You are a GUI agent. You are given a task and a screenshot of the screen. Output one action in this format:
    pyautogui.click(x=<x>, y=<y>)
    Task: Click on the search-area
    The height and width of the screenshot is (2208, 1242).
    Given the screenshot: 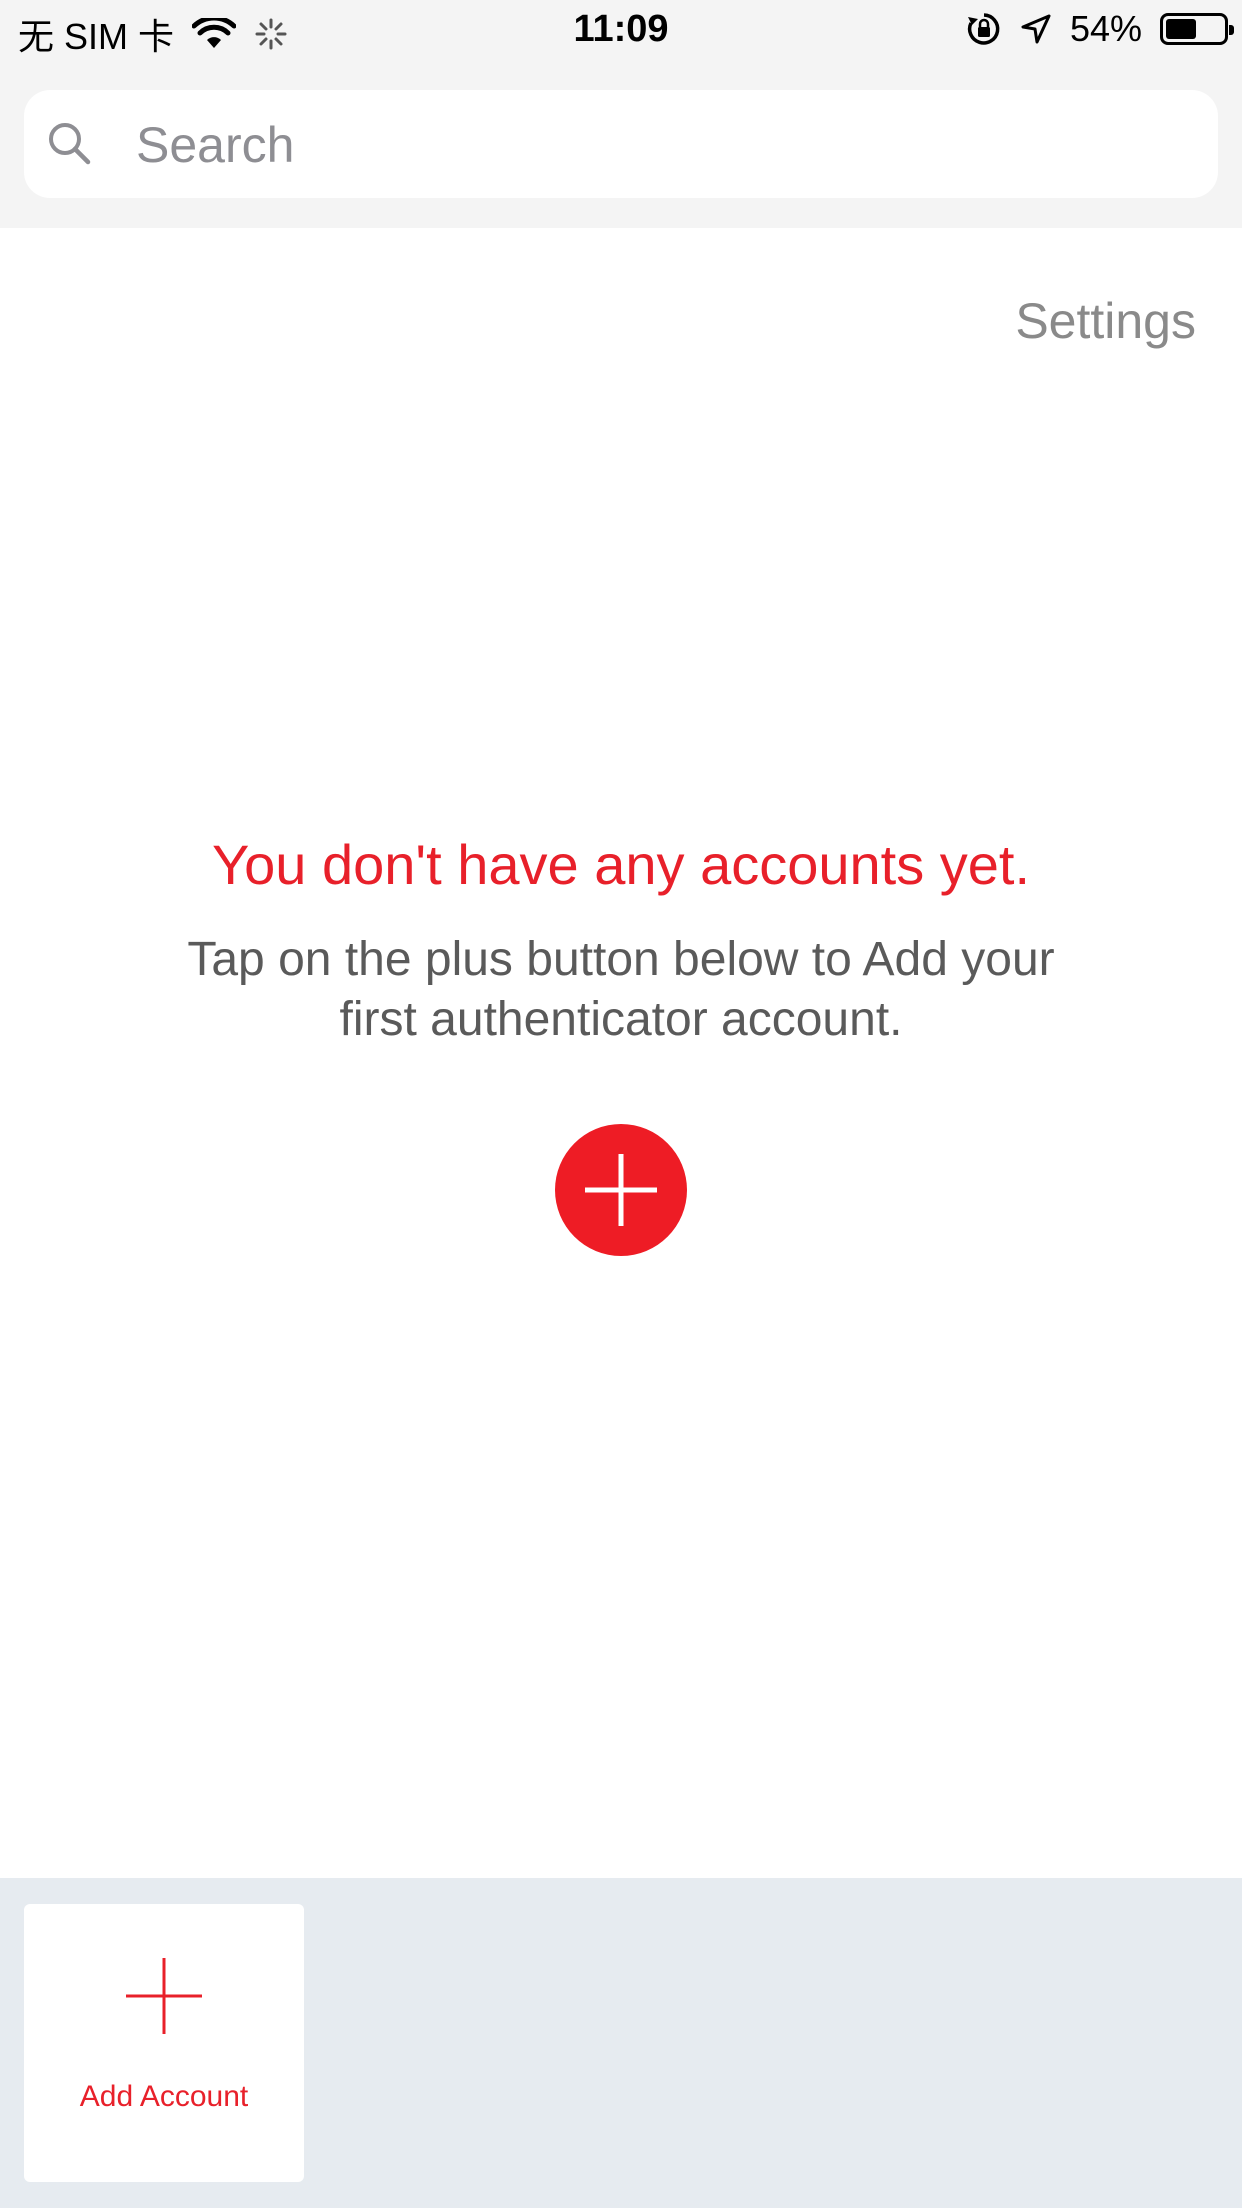 What is the action you would take?
    pyautogui.click(x=621, y=145)
    